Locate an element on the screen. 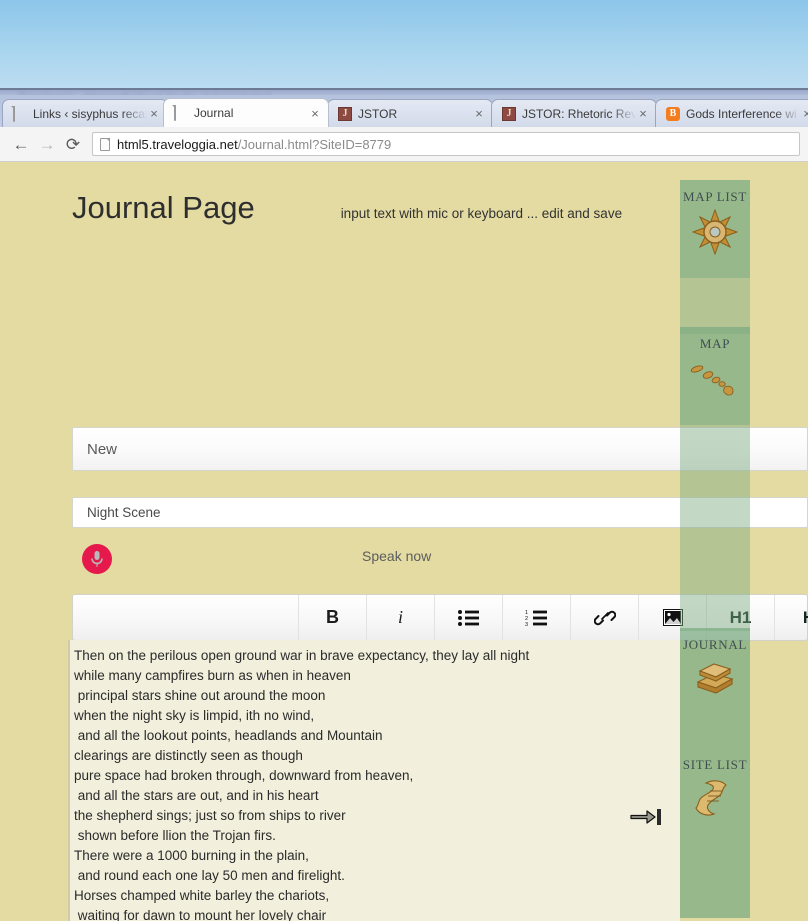 The width and height of the screenshot is (808, 921). toolbar-empty-area is located at coordinates (186, 617).